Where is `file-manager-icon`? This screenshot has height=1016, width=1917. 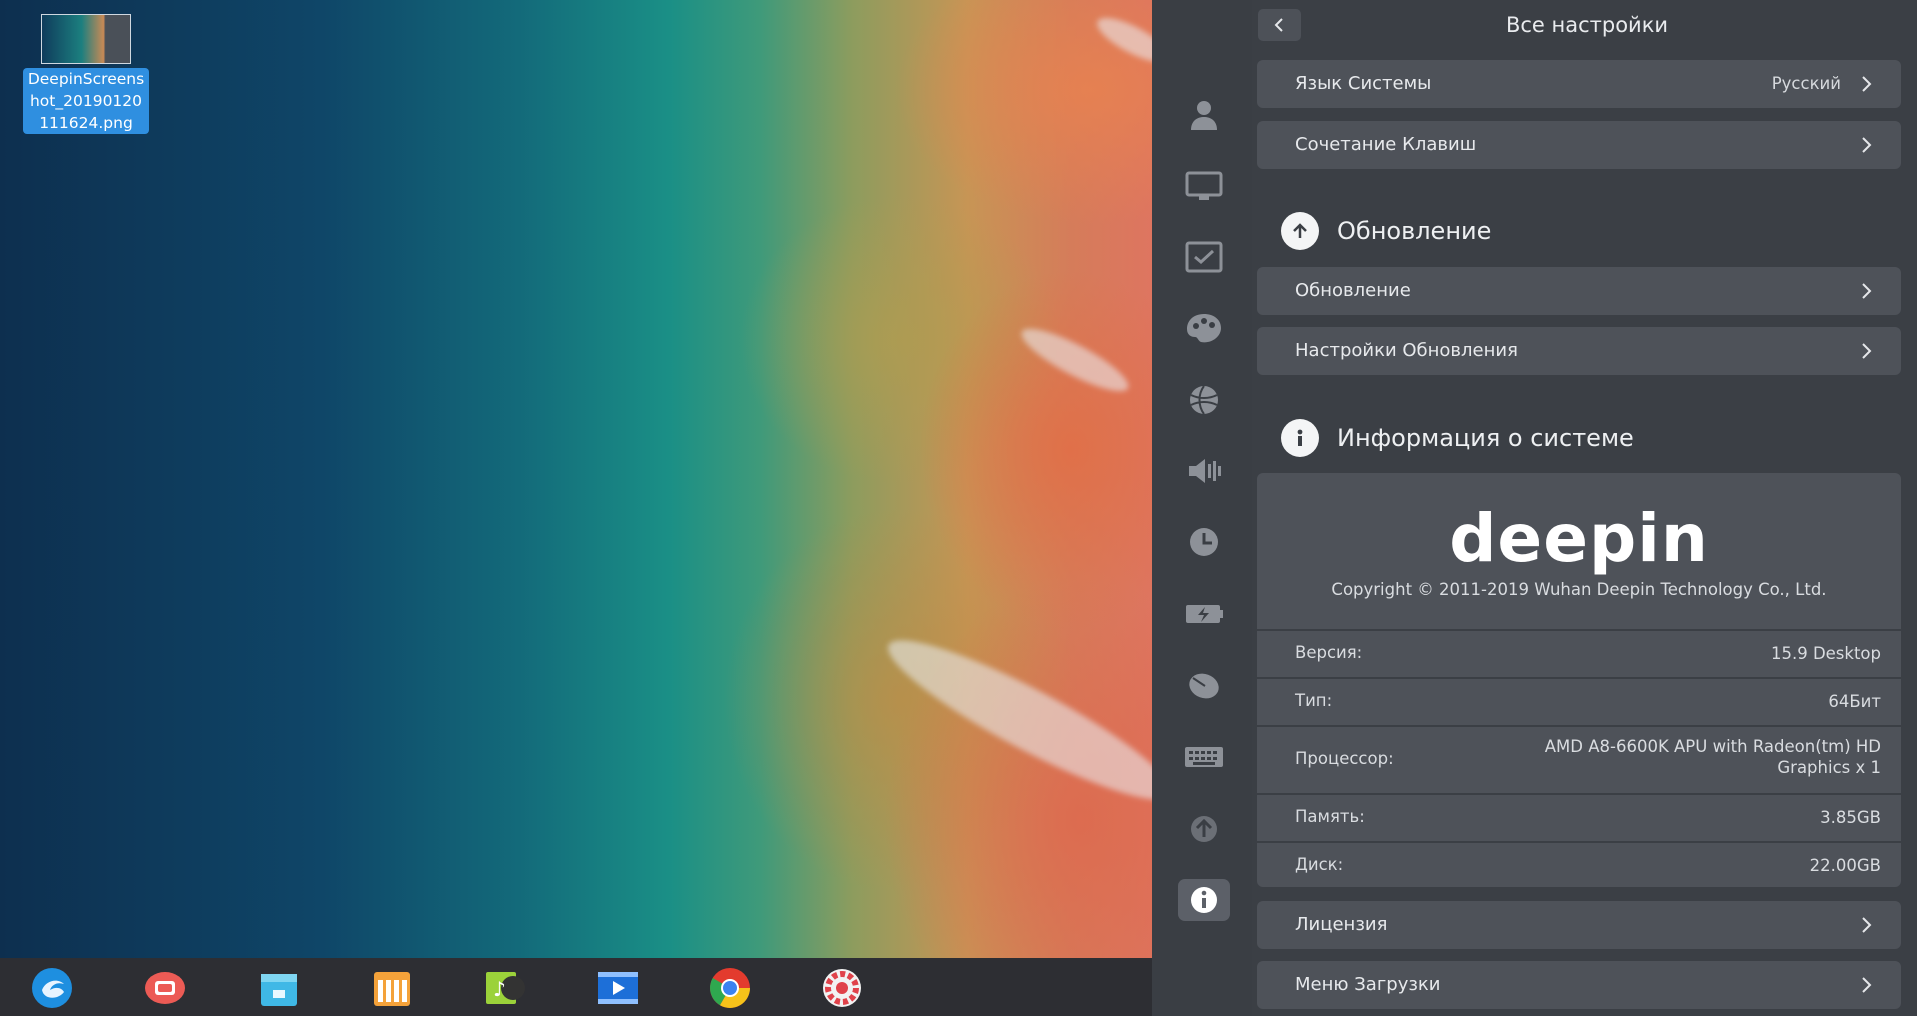
file-manager-icon is located at coordinates (392, 988).